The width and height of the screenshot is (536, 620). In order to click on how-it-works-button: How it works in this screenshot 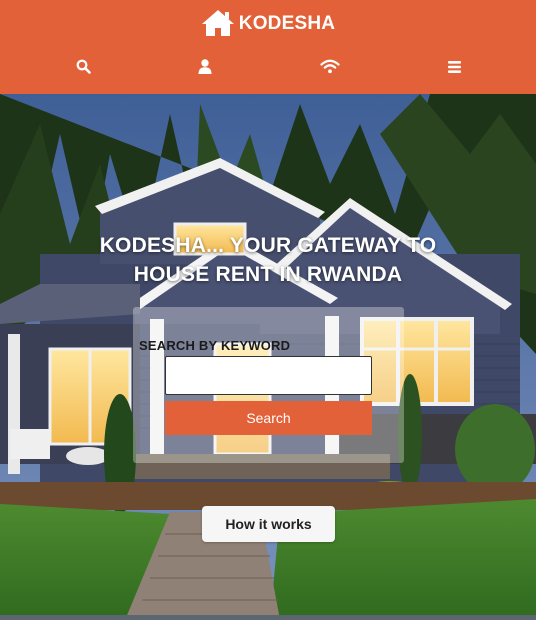, I will do `click(268, 524)`.